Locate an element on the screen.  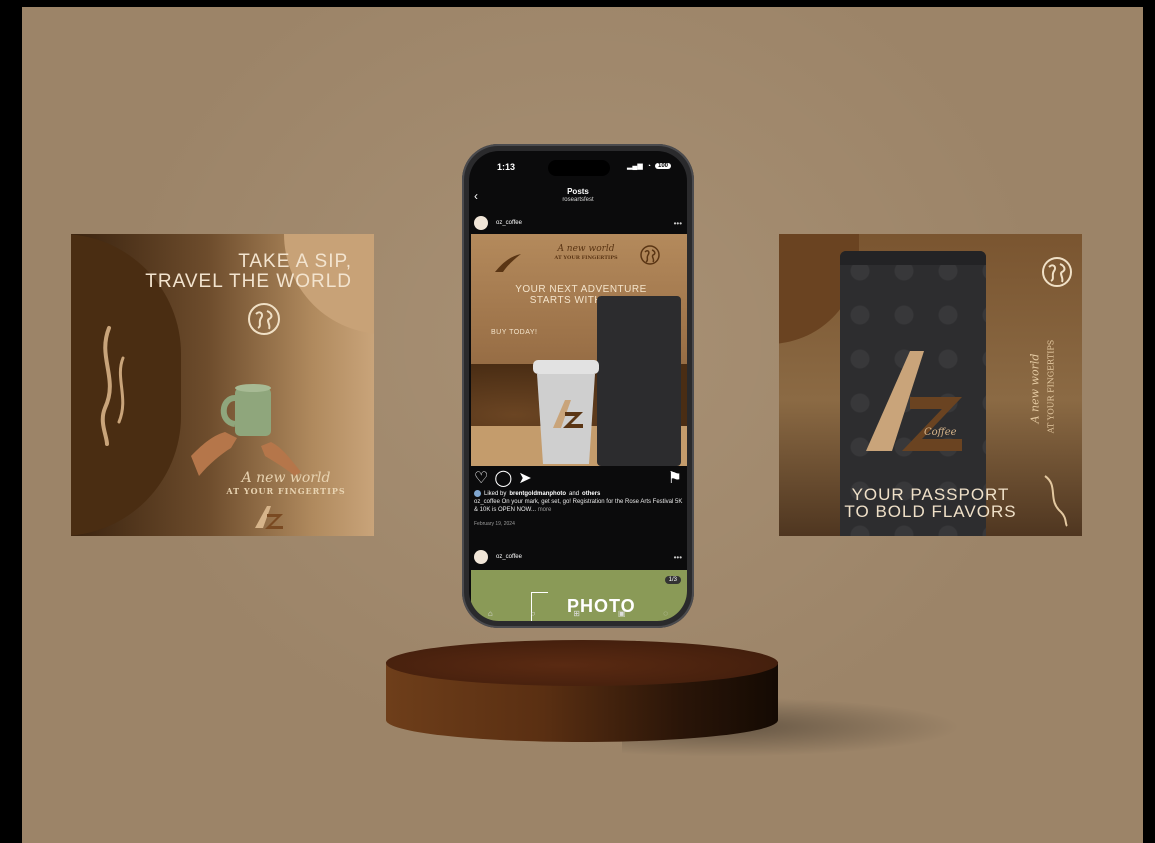
coffee-bag-seal is located at coordinates (913, 258).